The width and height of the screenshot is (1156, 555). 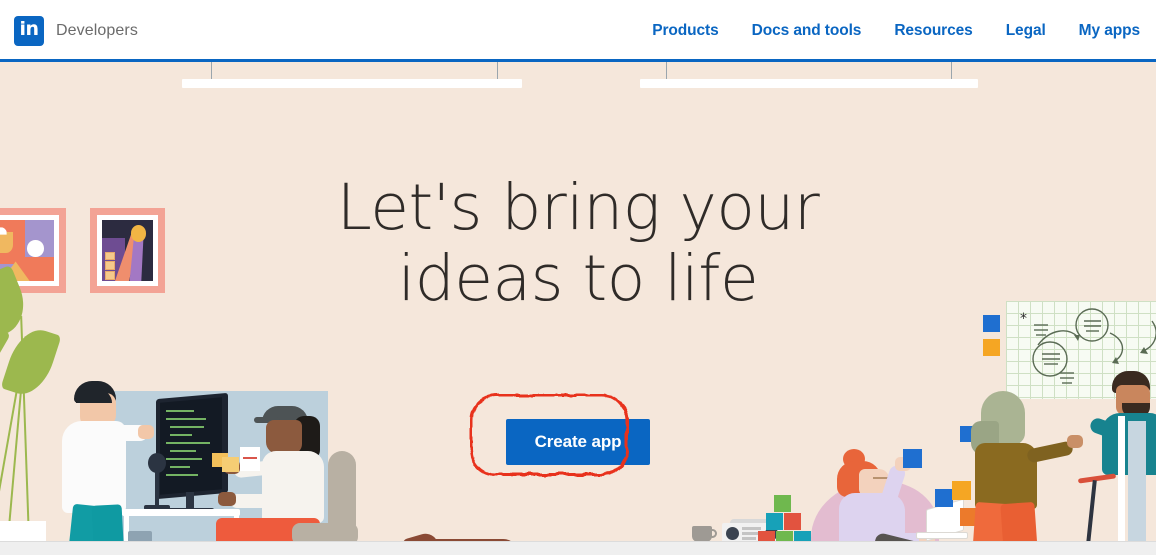 What do you see at coordinates (807, 31) in the screenshot?
I see `nav-item-docs-and-tools: Docs and tools` at bounding box center [807, 31].